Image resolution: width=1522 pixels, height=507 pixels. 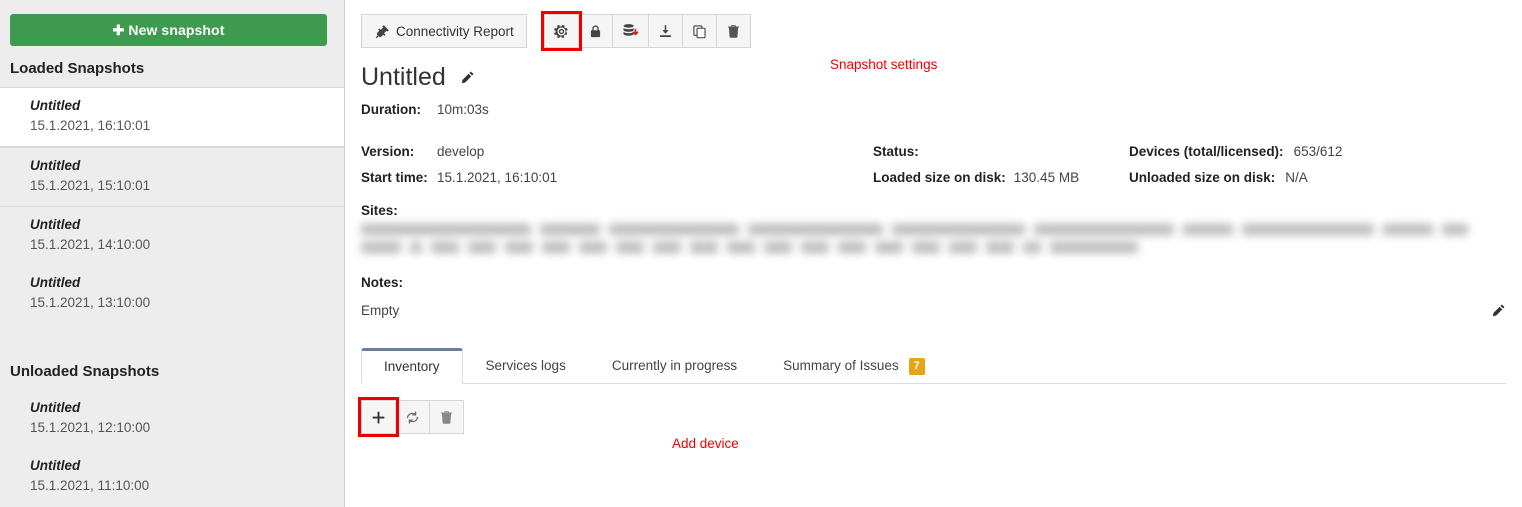 I want to click on status-badge: 7, so click(x=916, y=366).